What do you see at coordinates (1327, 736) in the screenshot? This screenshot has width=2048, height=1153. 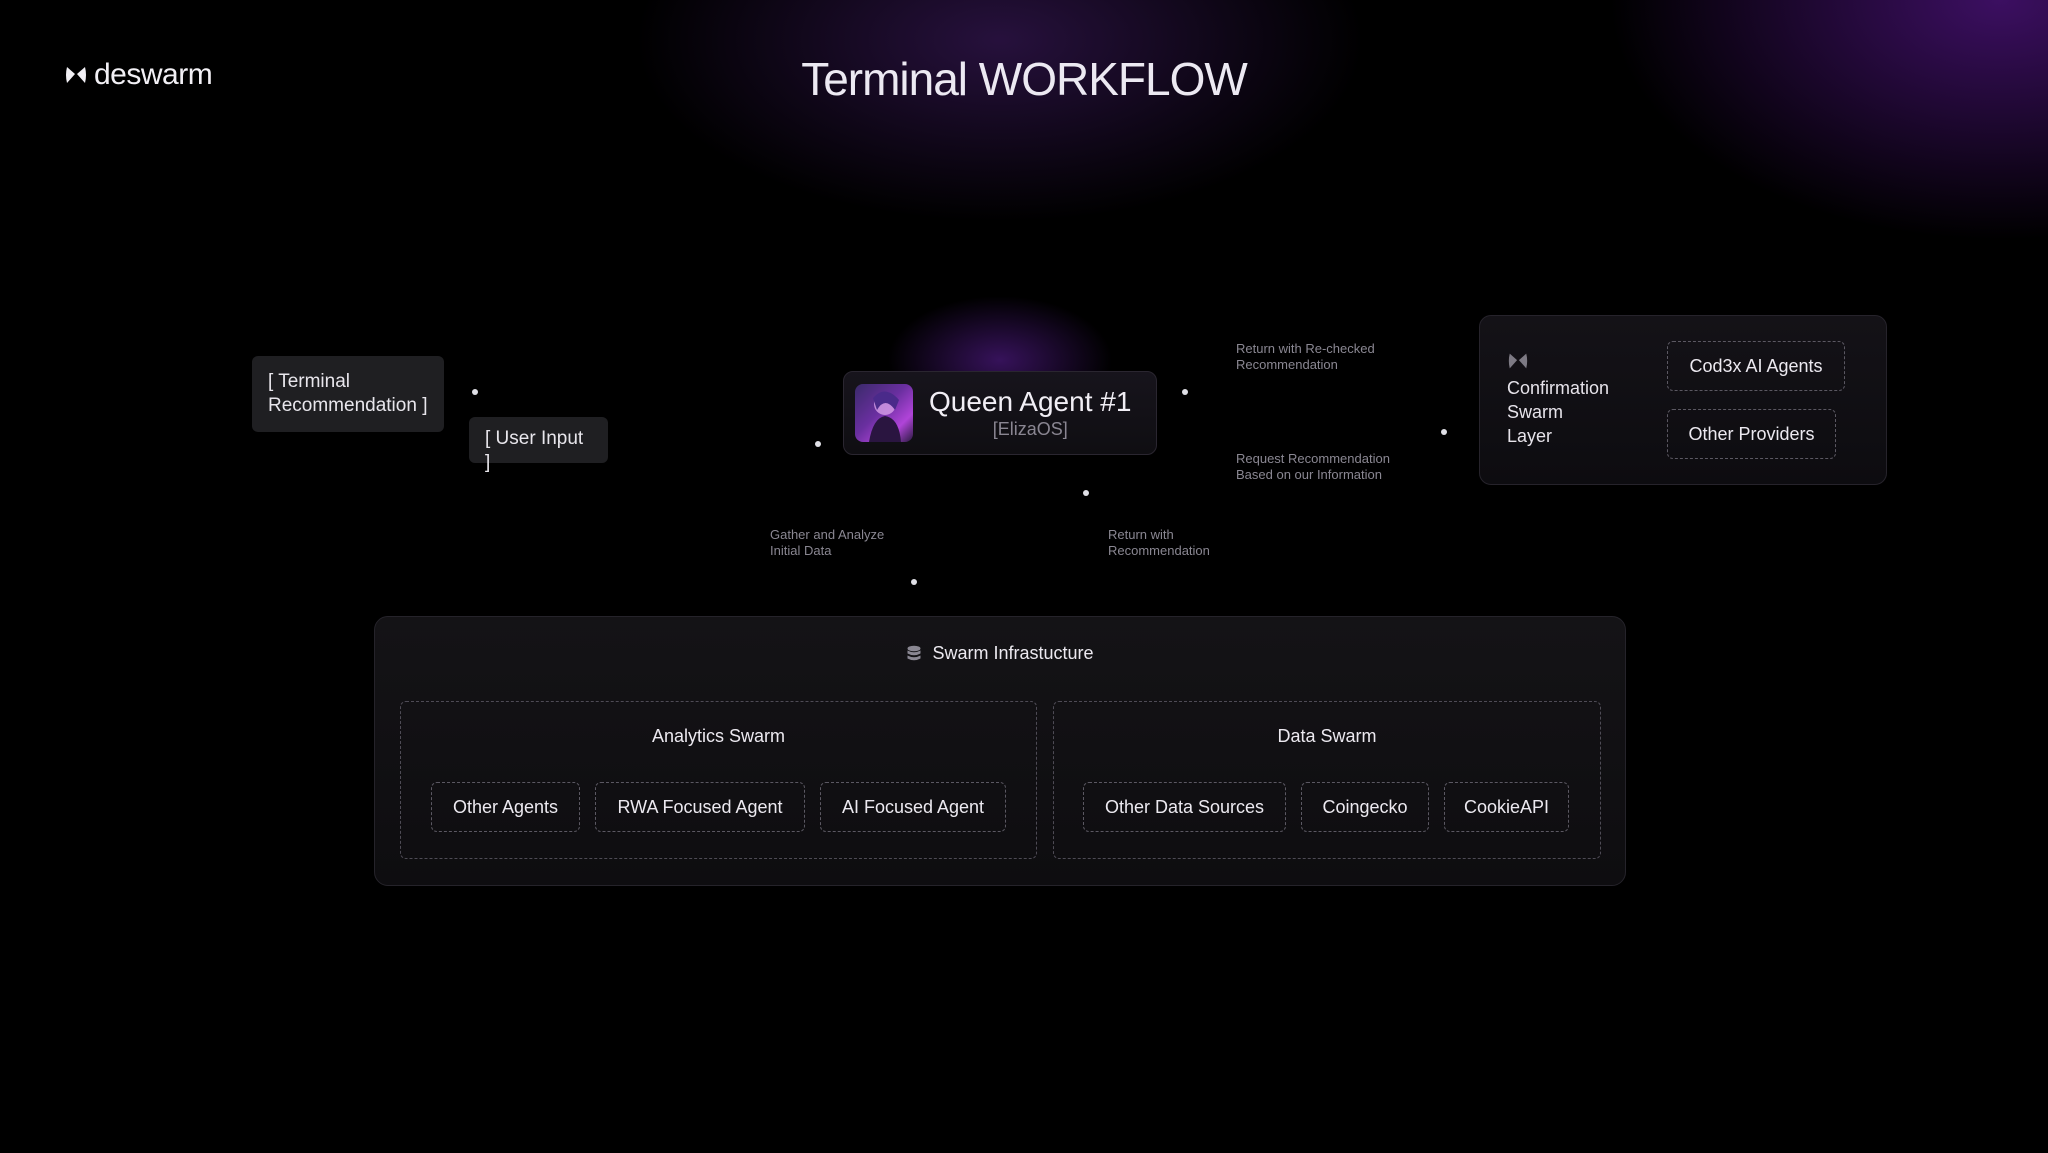 I see `data-swarm-title: Data Swarm` at bounding box center [1327, 736].